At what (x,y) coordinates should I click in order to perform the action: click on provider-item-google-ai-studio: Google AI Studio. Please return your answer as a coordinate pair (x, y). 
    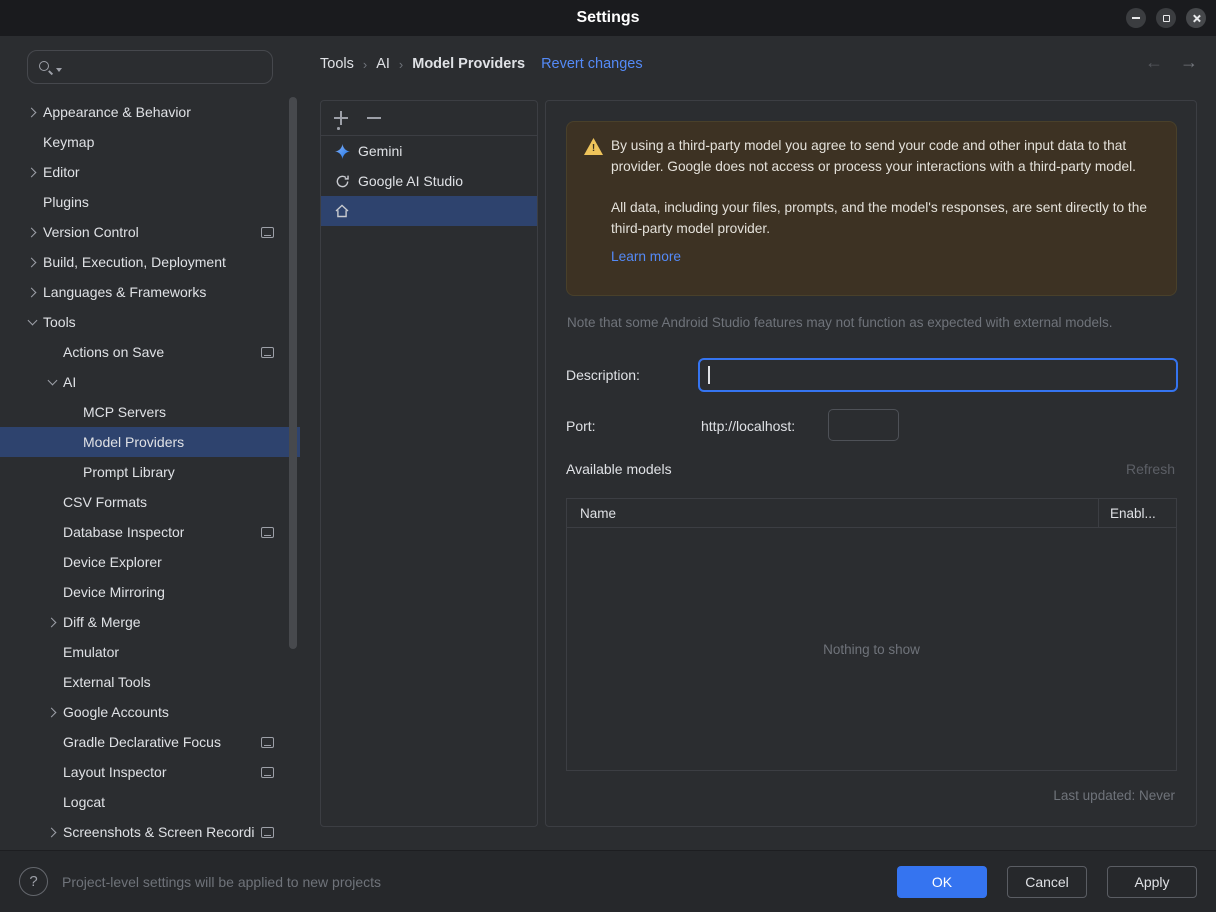
    Looking at the image, I should click on (429, 181).